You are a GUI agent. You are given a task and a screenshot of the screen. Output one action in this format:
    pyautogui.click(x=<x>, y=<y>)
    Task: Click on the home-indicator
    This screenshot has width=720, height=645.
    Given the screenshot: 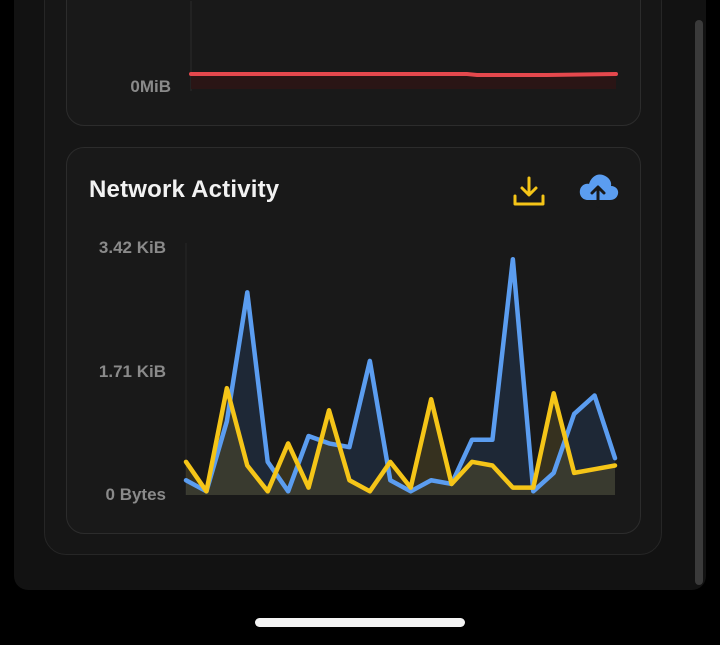 What is the action you would take?
    pyautogui.click(x=360, y=622)
    